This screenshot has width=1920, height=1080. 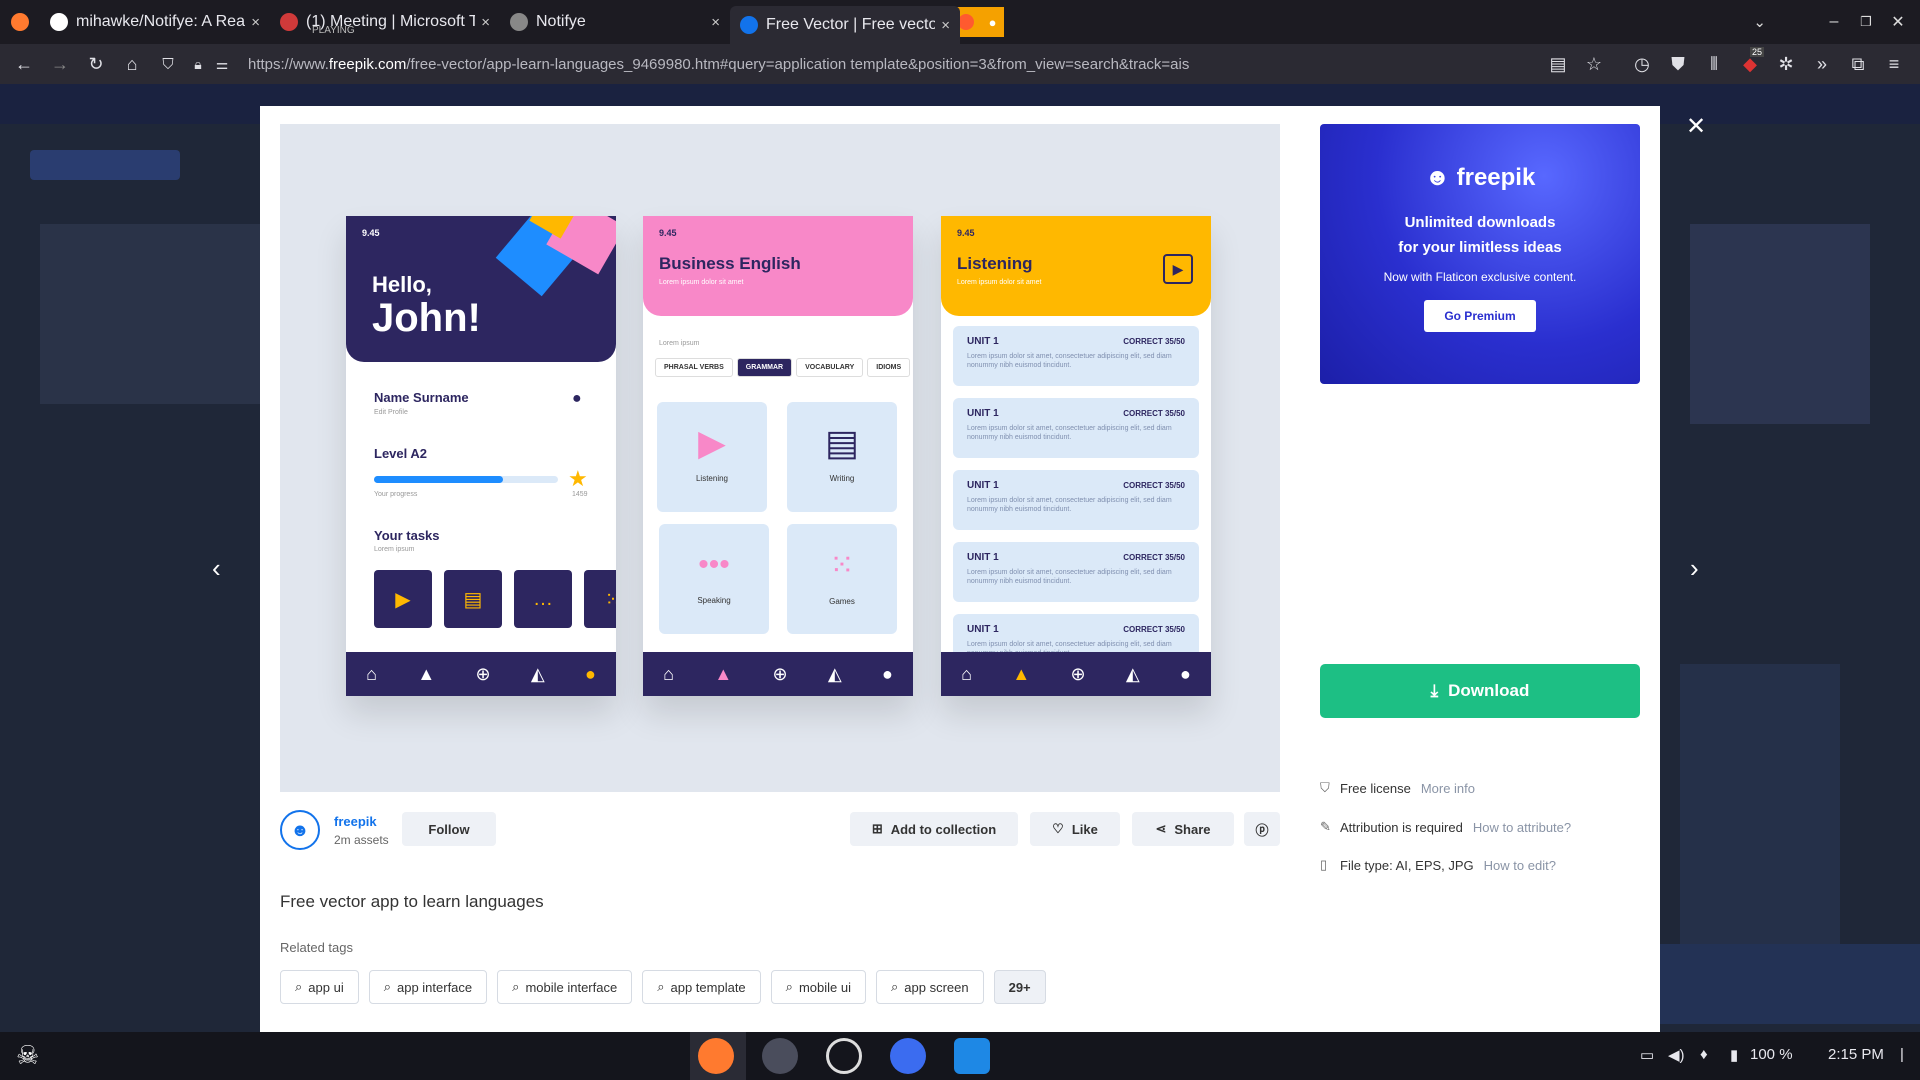 I want to click on bell-icon: ◭, so click(x=834, y=673).